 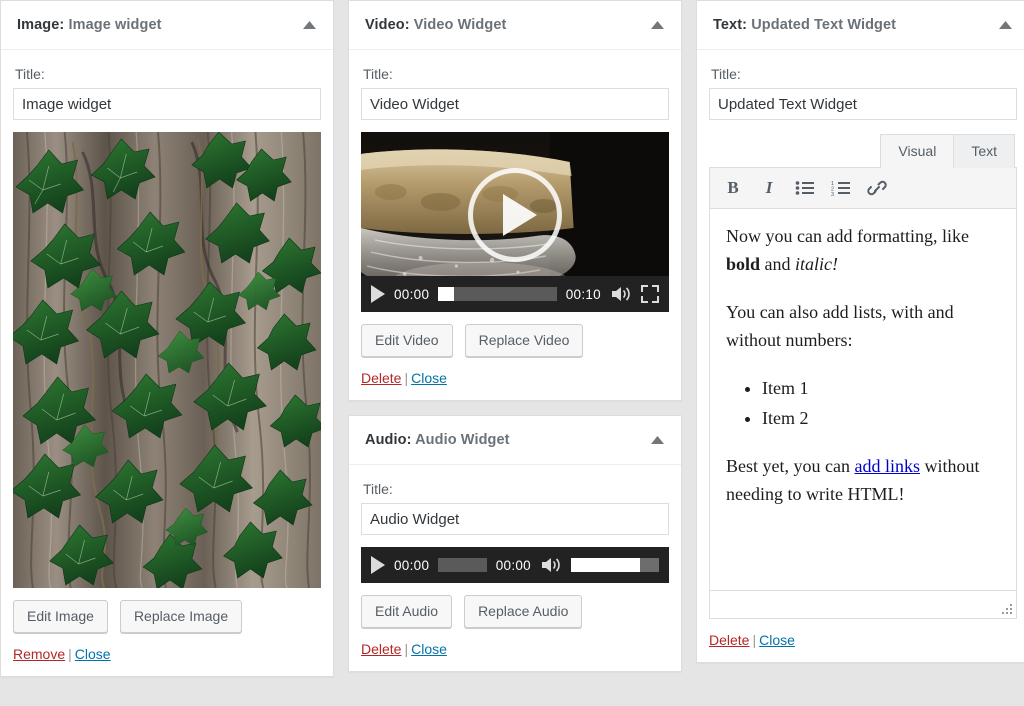 I want to click on fullscreen-icon, so click(x=650, y=294).